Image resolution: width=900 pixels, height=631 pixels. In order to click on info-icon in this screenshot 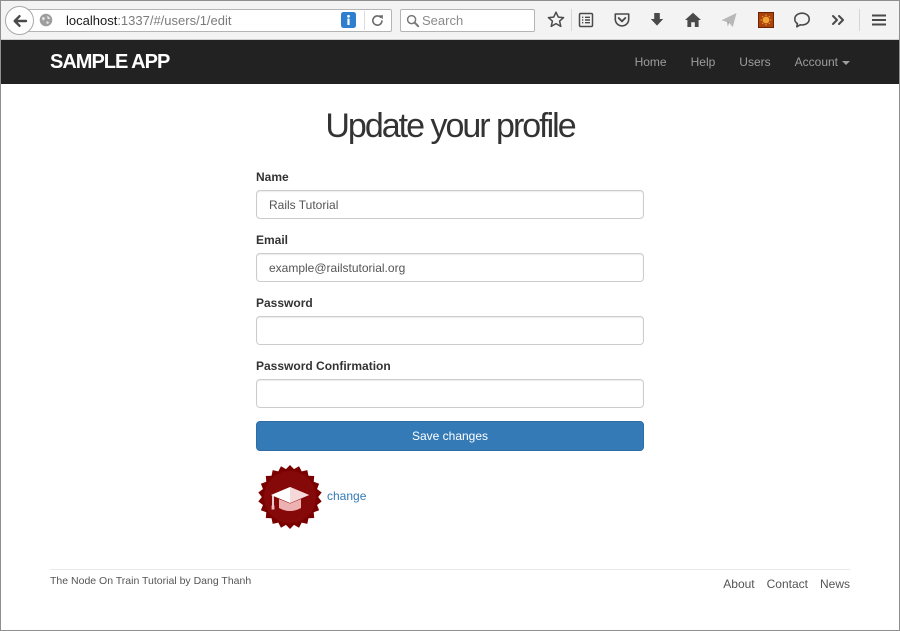, I will do `click(348, 20)`.